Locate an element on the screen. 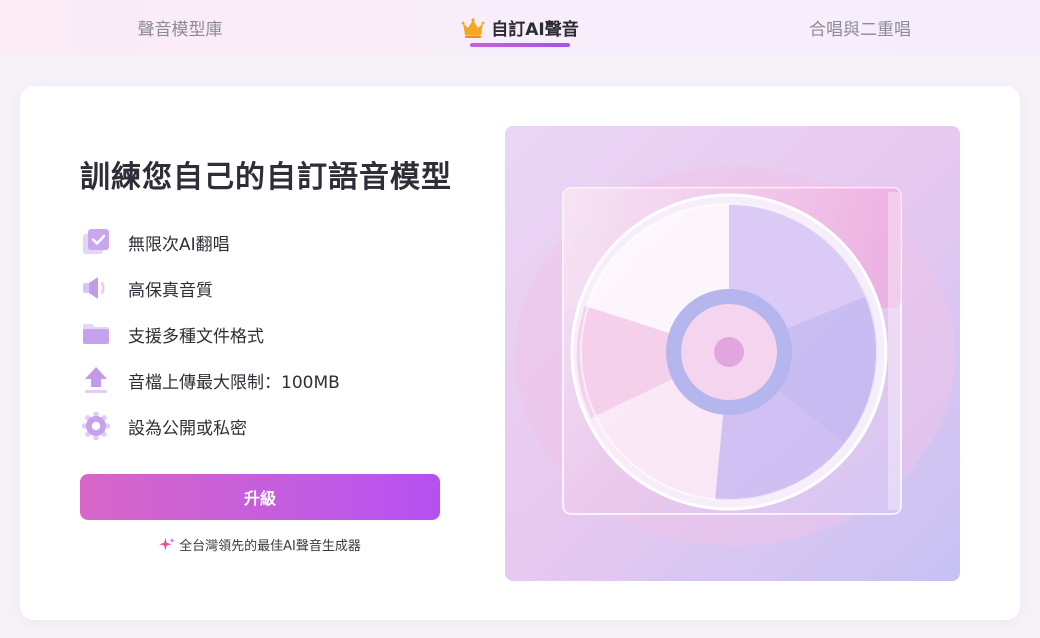 The image size is (1040, 638). feature-item-unlimited-covers: 無限次AI翻唱 is located at coordinates (155, 242).